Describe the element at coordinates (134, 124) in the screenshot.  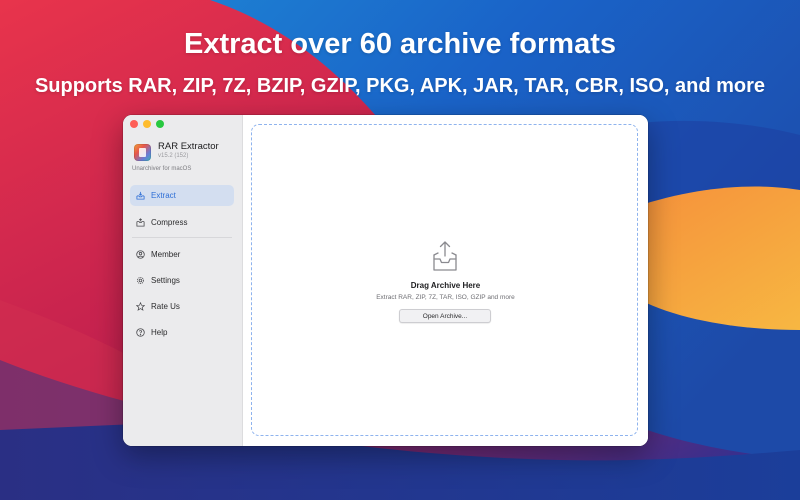
I see `close-window-button` at that location.